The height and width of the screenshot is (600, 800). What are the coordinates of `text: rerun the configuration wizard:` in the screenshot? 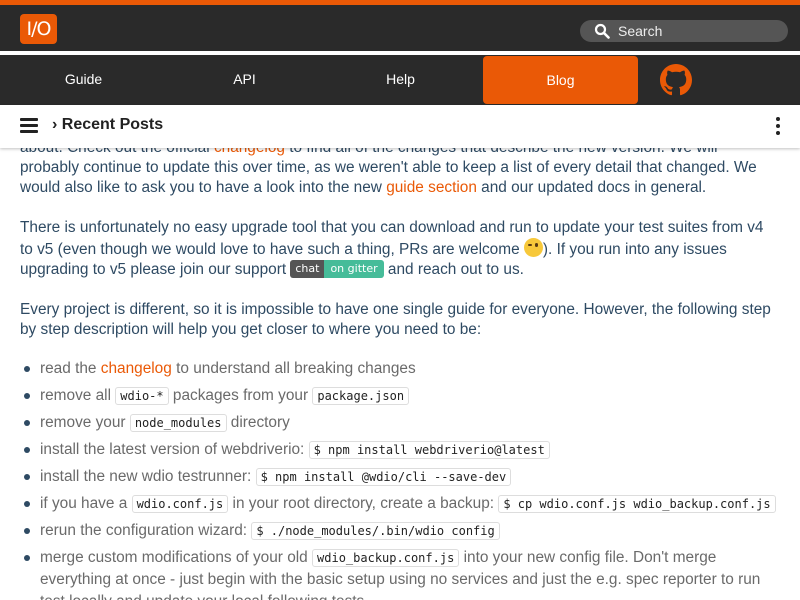 It's located at (146, 530).